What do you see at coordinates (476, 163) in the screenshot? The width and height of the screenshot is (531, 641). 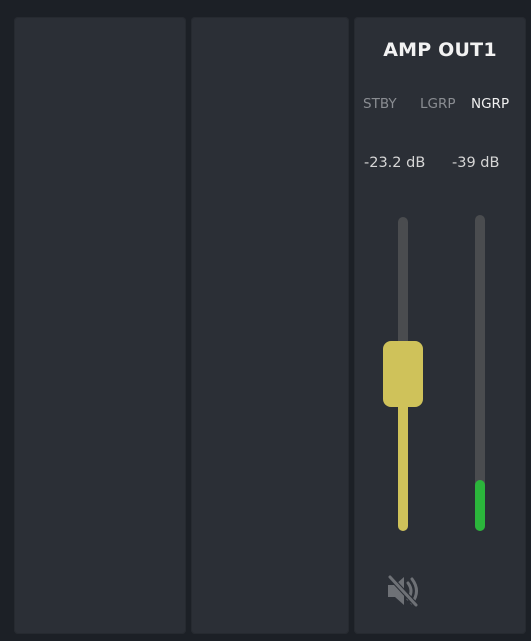 I see `meter-db-readout: -39 dB` at bounding box center [476, 163].